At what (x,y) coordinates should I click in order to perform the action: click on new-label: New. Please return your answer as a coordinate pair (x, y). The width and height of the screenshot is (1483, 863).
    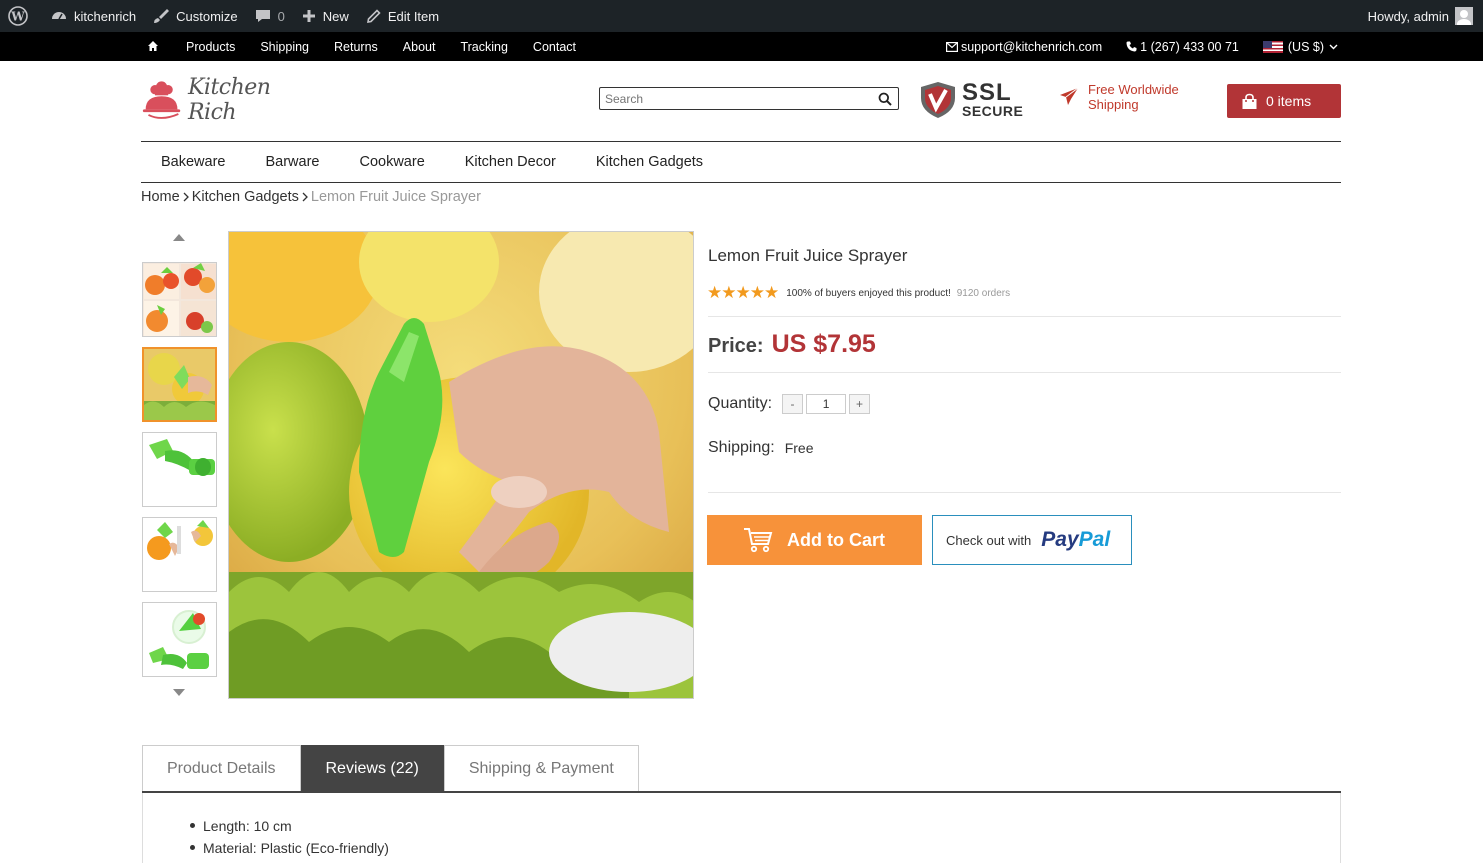
    Looking at the image, I should click on (335, 16).